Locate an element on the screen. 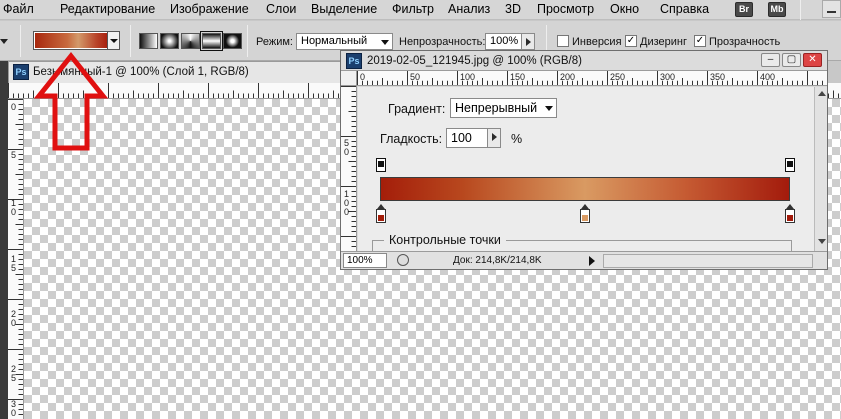  inversion-checkbox is located at coordinates (563, 41).